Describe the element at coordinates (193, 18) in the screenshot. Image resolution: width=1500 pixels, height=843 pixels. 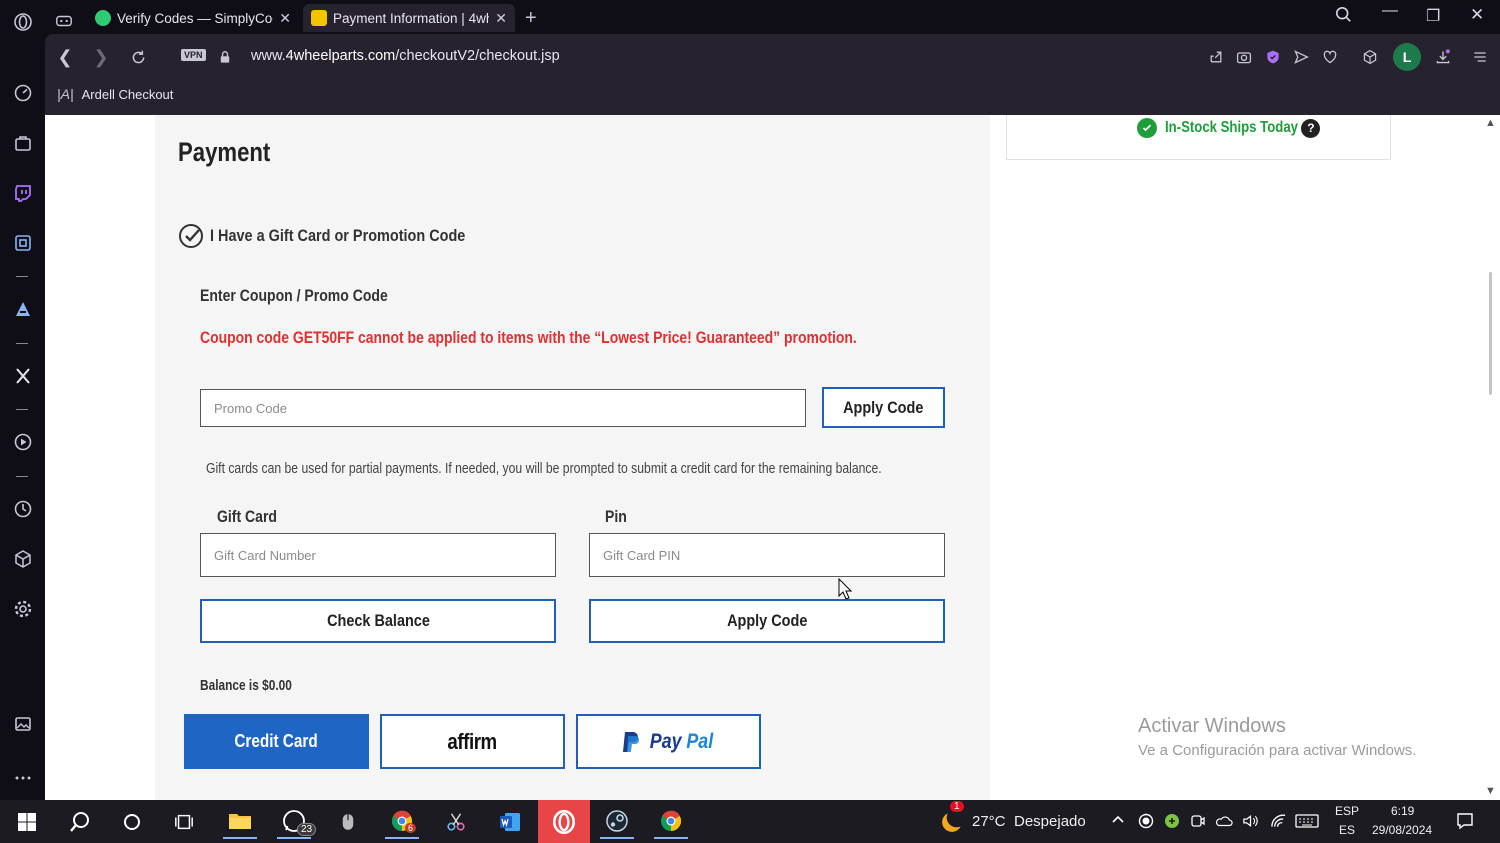
I see `tab-simplycodes: Verify Codes — SimplyCodes ✕` at that location.